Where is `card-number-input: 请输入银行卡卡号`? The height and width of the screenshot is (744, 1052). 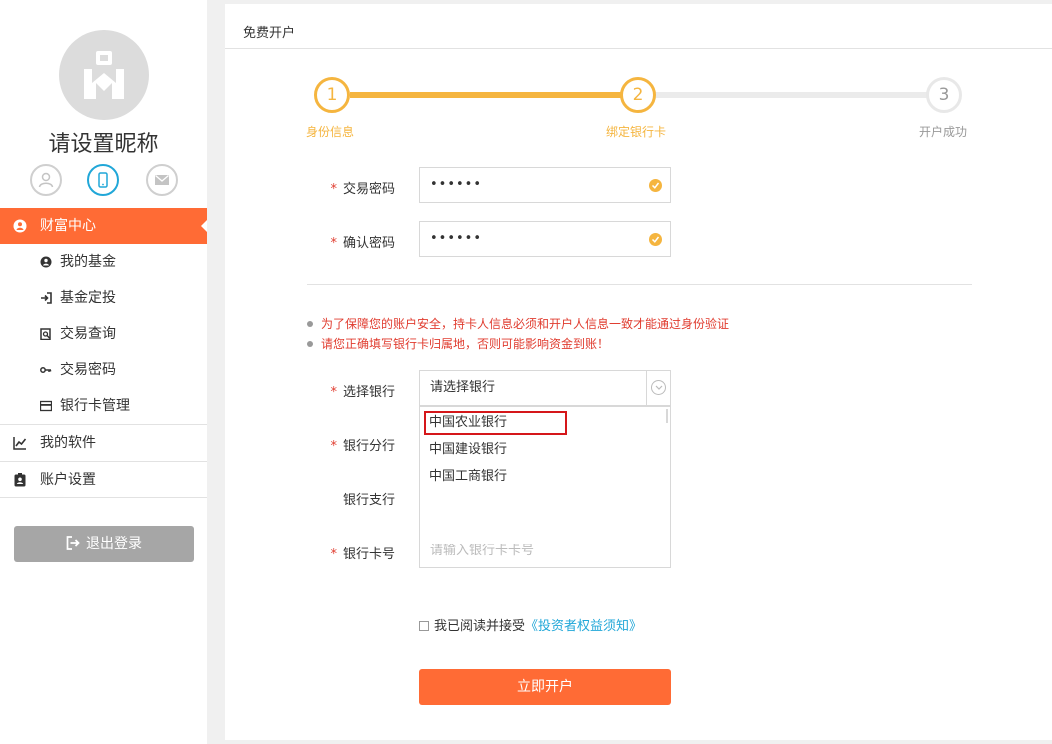
card-number-input: 请输入银行卡卡号 is located at coordinates (545, 556).